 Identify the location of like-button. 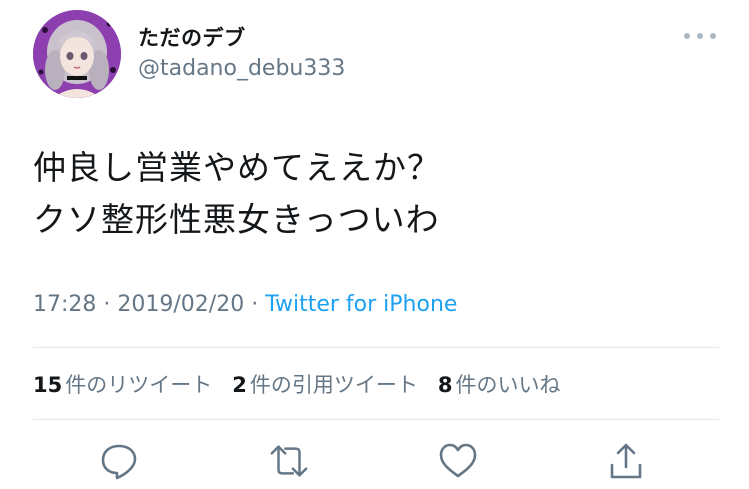
(458, 461).